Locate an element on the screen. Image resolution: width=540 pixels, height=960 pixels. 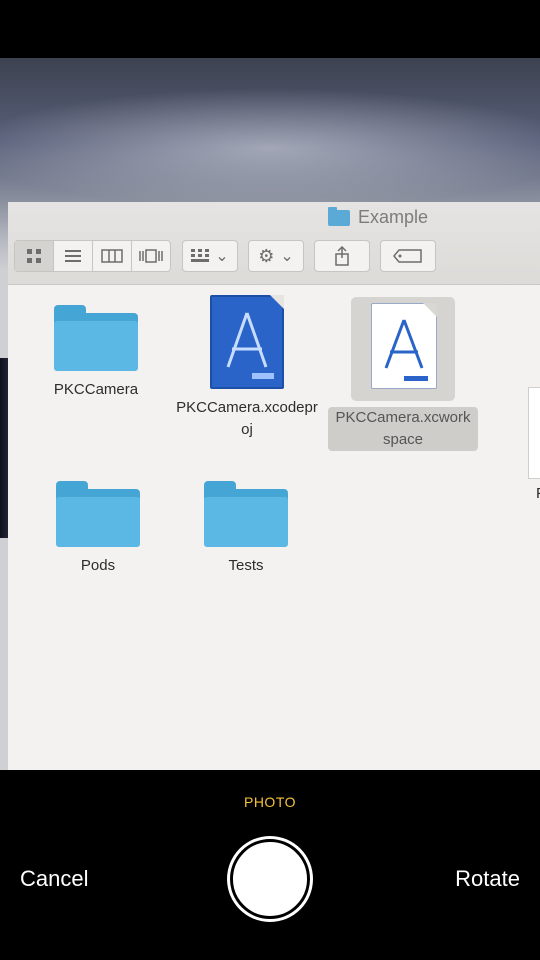
view-mode-group is located at coordinates (92, 256).